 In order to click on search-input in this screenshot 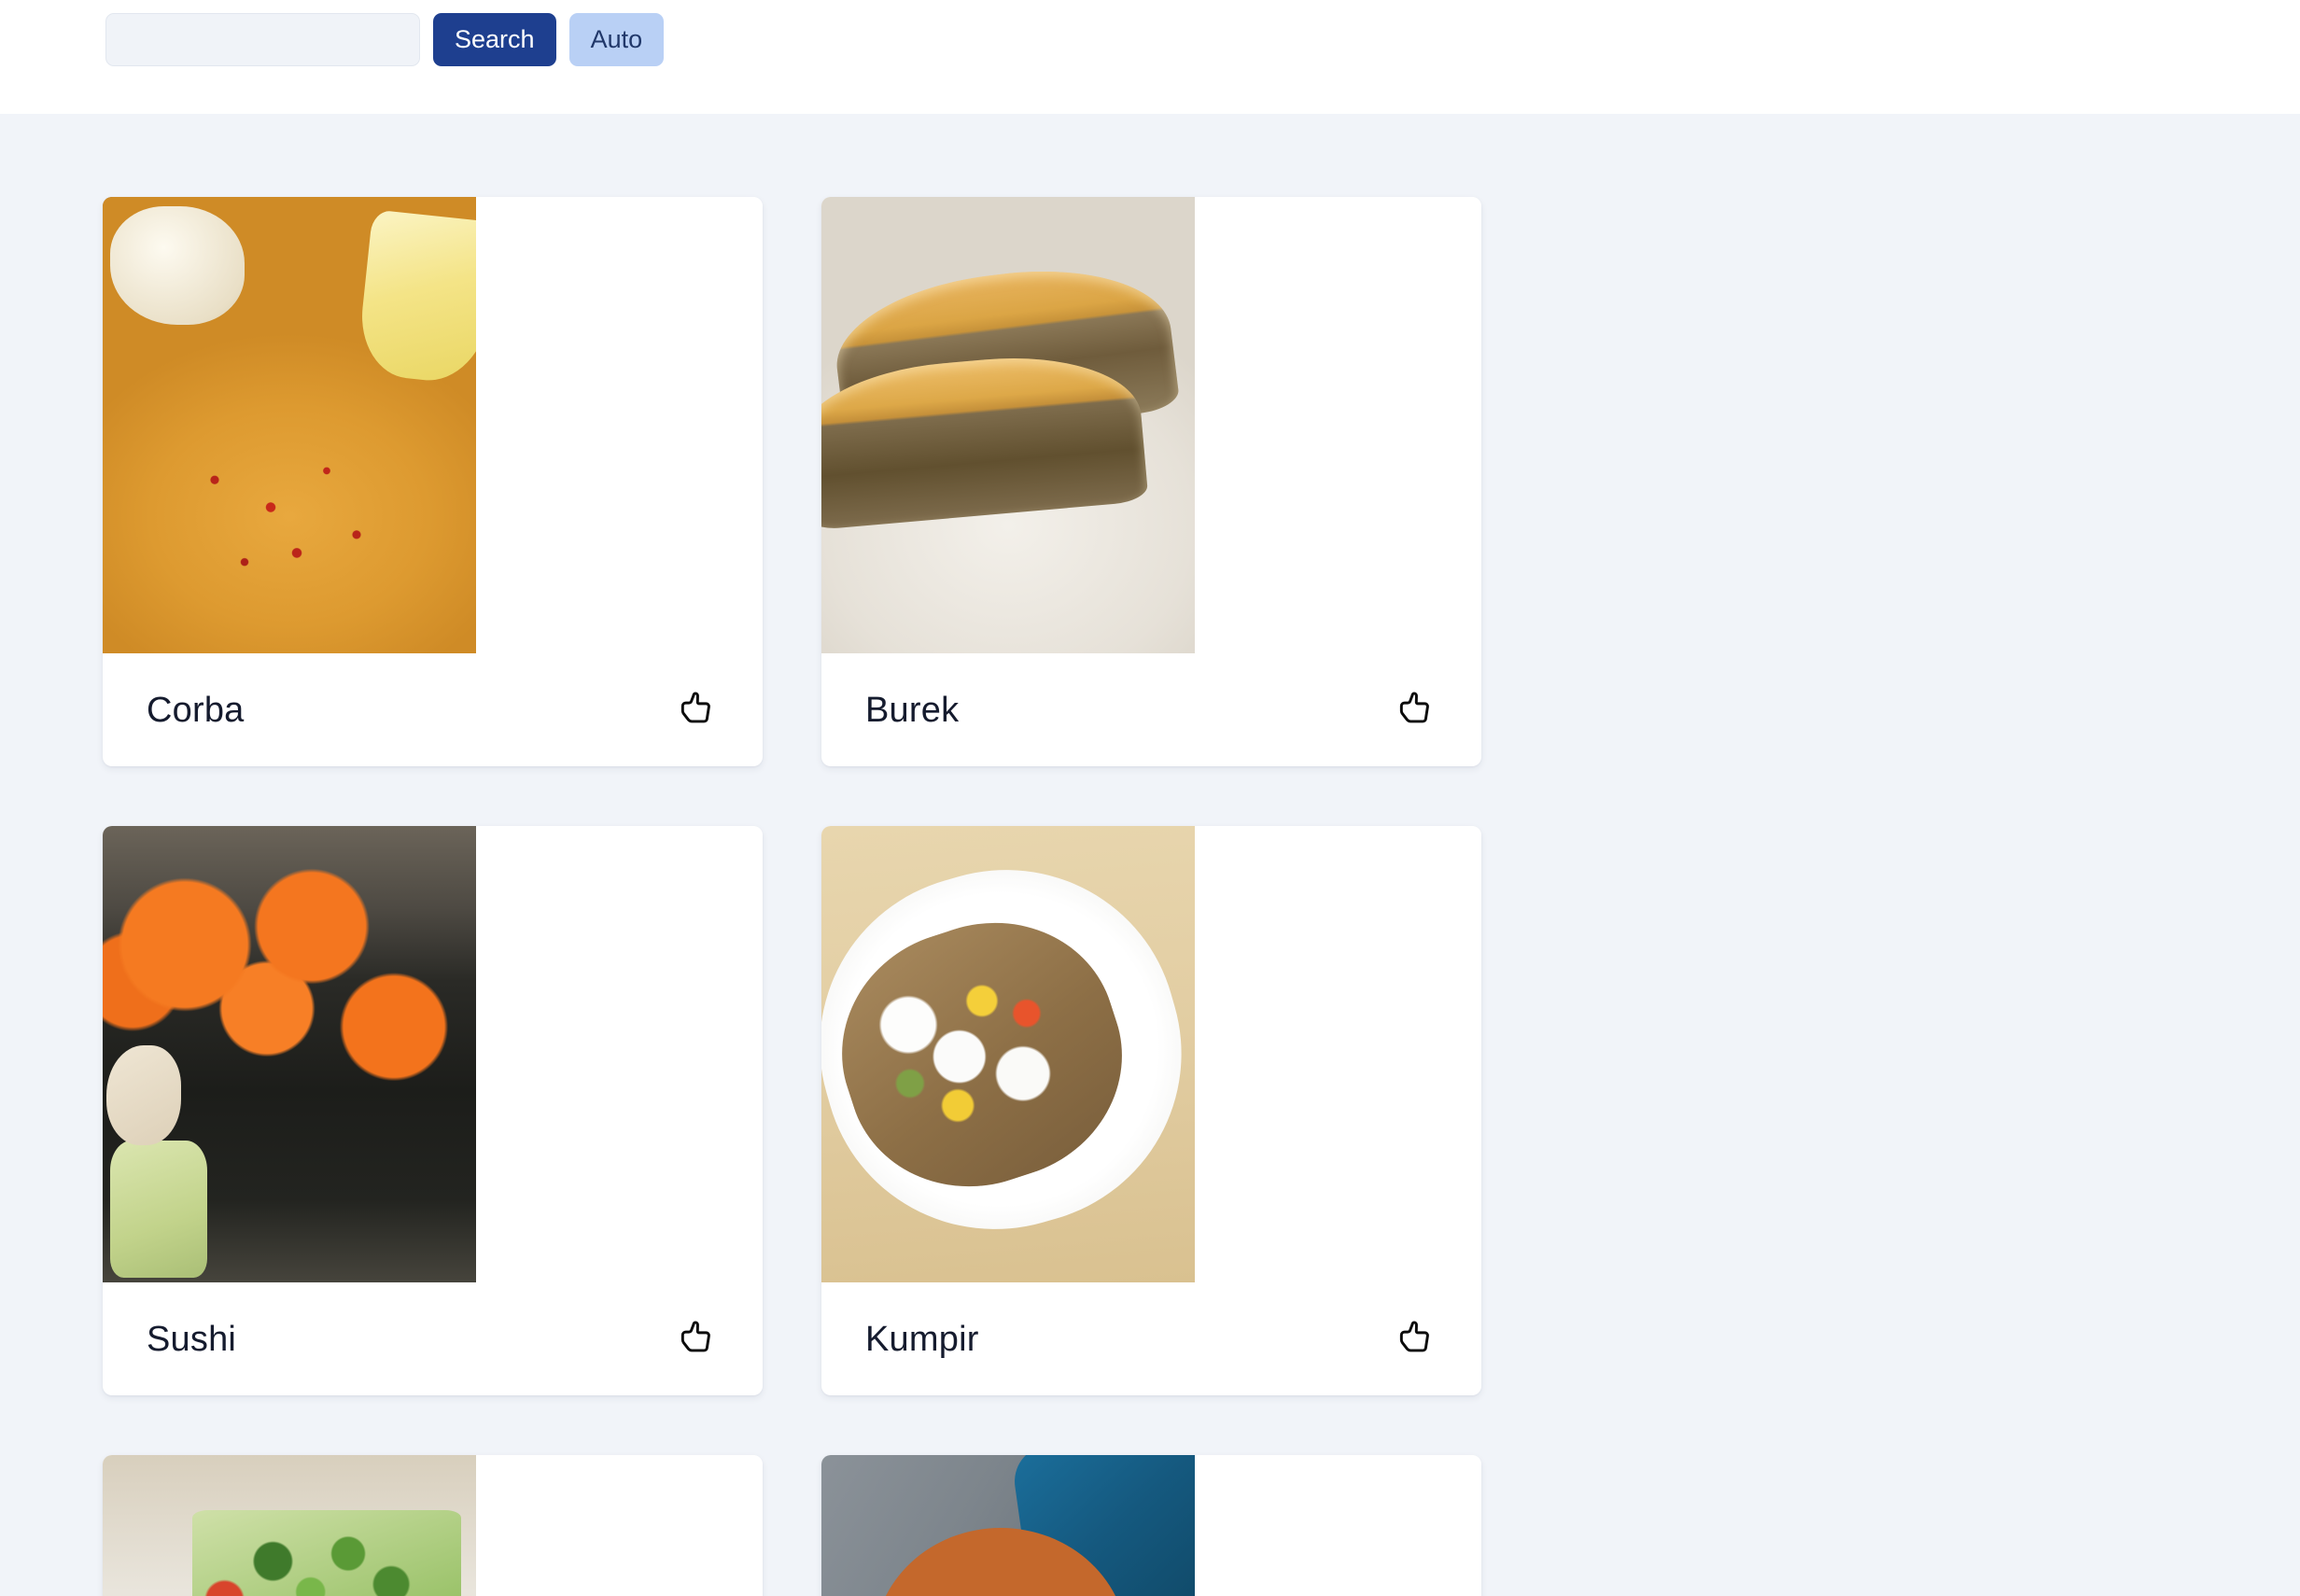, I will do `click(262, 39)`.